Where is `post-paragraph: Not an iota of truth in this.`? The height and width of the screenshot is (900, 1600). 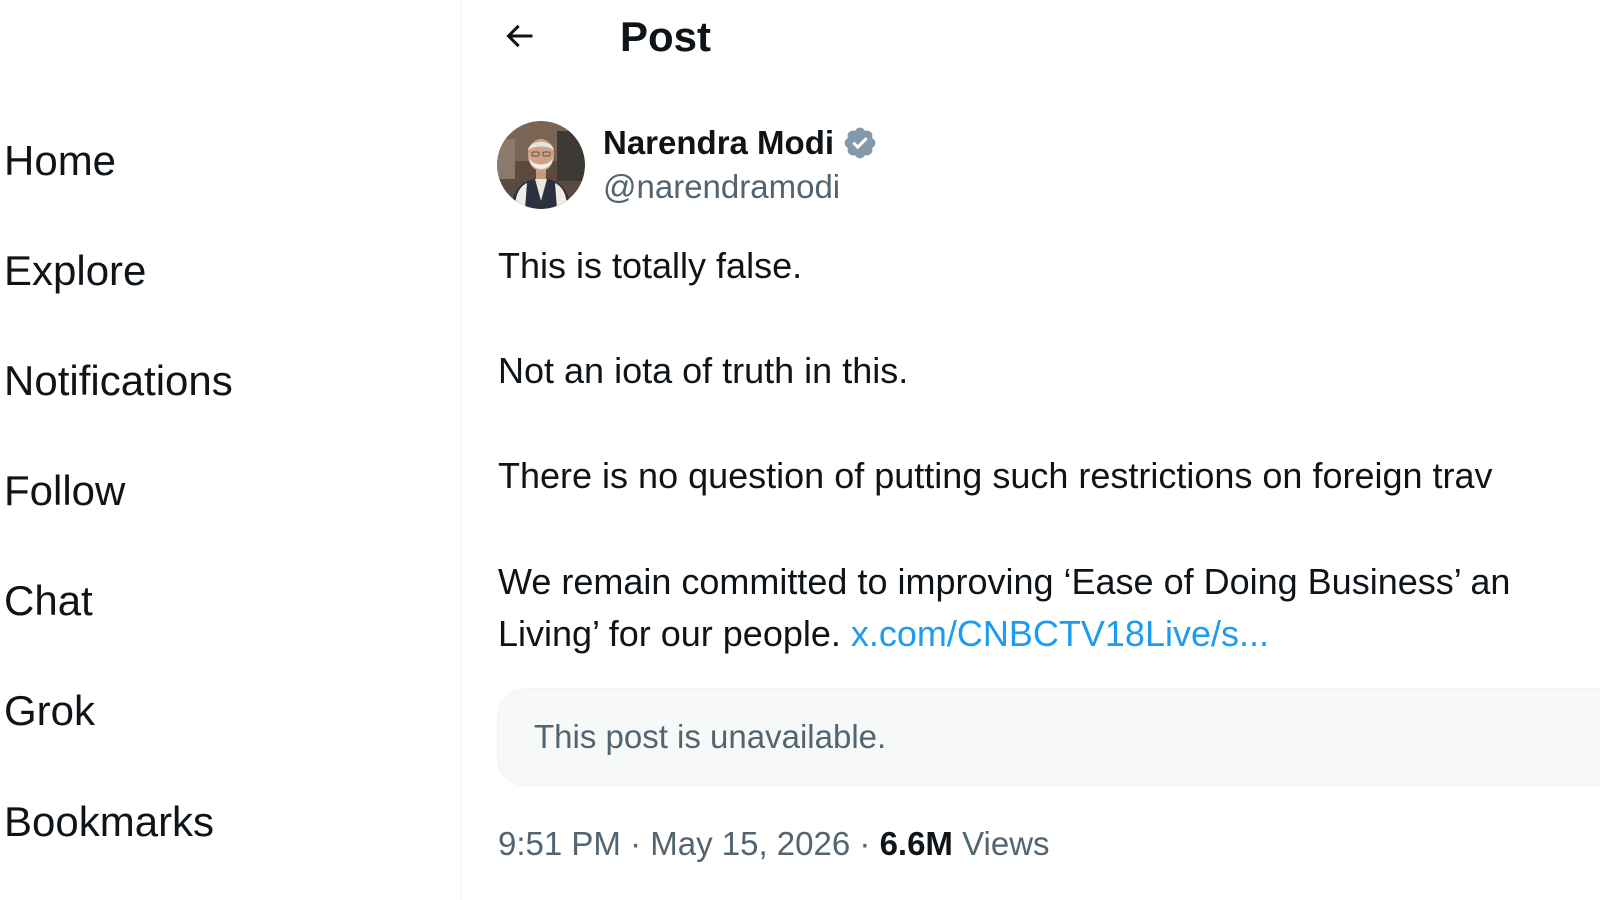 post-paragraph: Not an iota of truth in this. is located at coordinates (703, 370).